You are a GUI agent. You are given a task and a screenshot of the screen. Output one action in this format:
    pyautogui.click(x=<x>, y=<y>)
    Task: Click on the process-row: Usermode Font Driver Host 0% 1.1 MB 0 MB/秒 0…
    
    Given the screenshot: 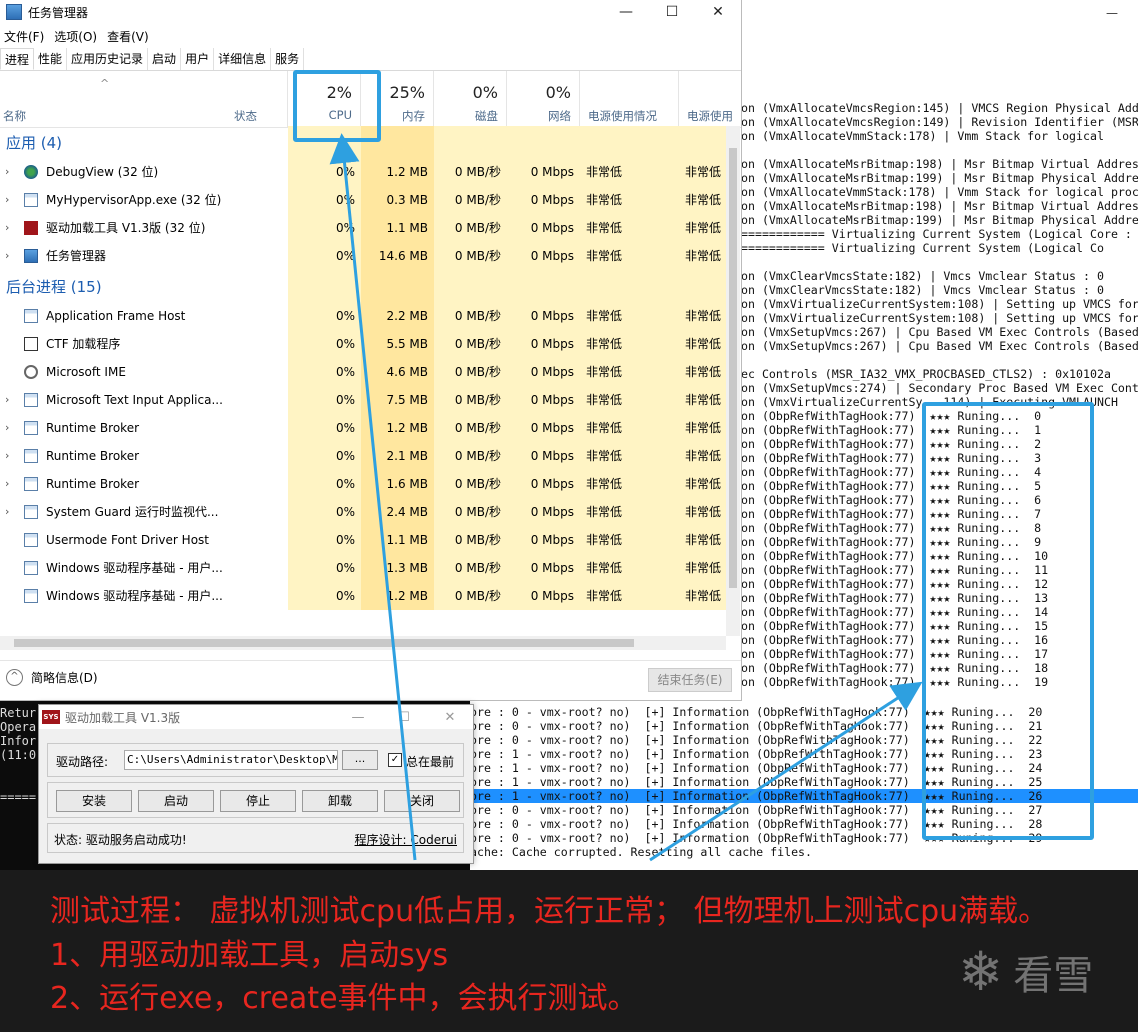 What is the action you would take?
    pyautogui.click(x=363, y=540)
    